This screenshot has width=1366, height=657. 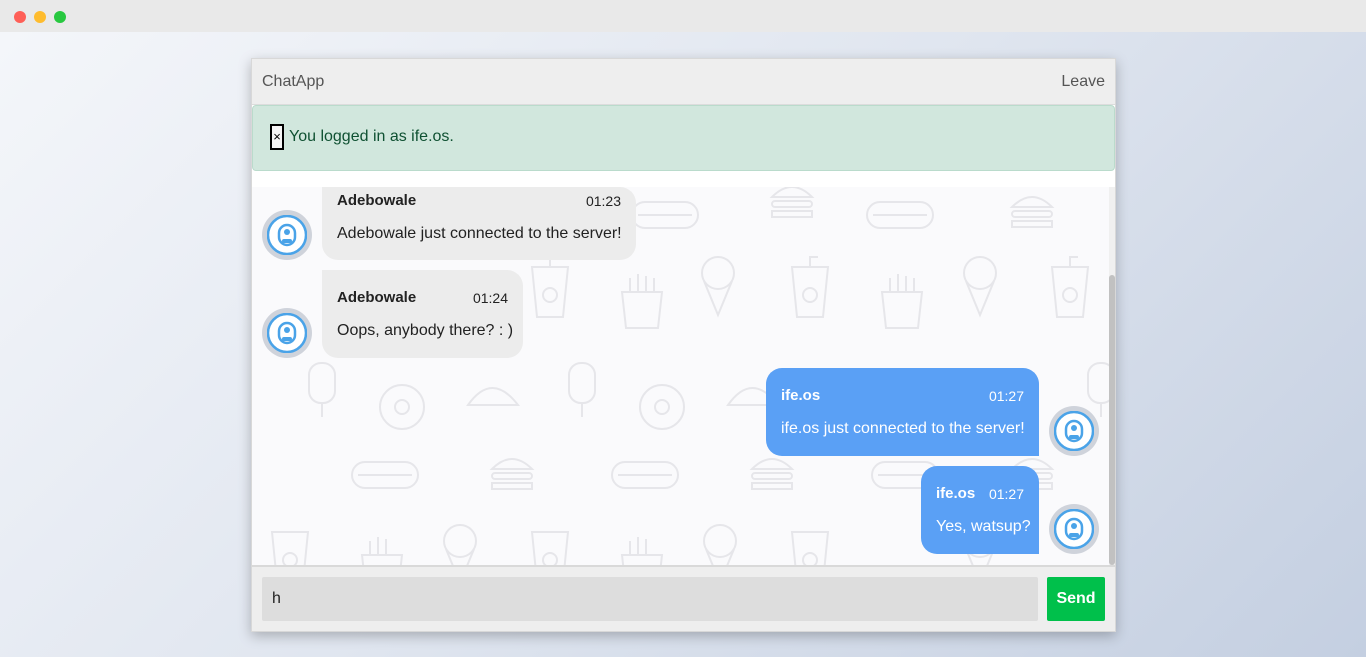 I want to click on message-bubble: Adebowale 01:24 Oops, anybody there? : ), so click(x=422, y=314).